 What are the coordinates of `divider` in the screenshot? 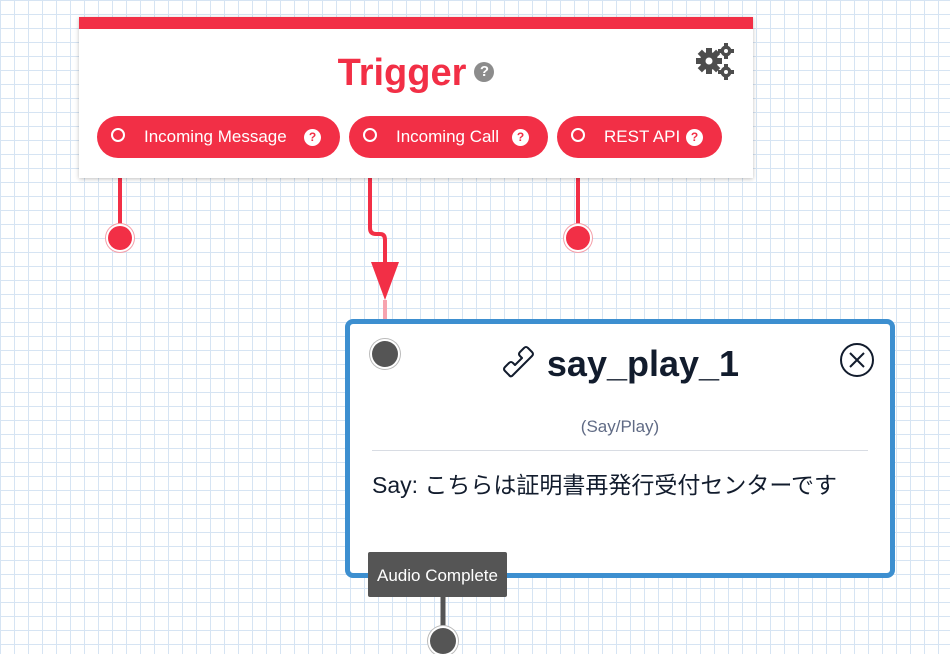 It's located at (620, 450).